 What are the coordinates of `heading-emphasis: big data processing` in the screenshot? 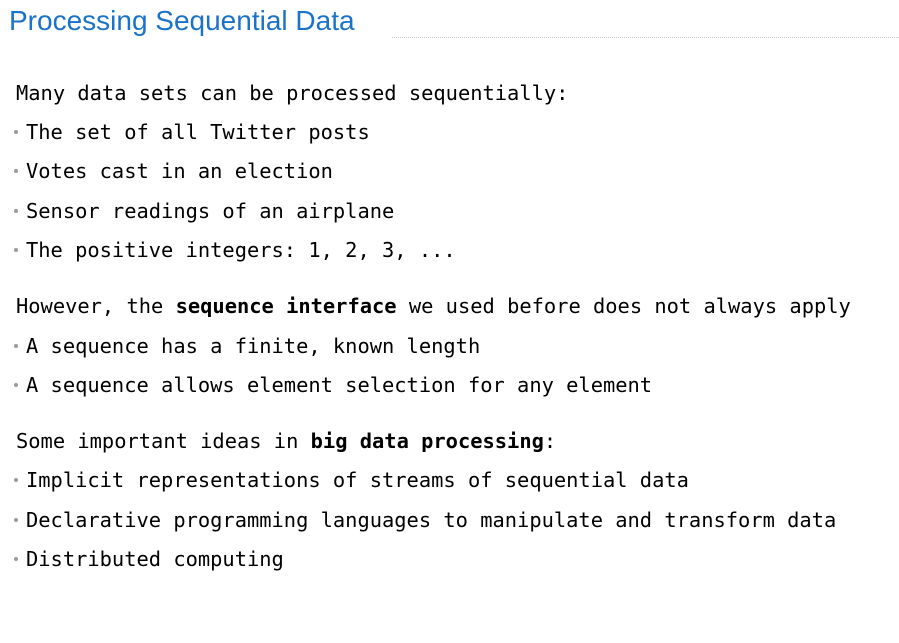 It's located at (427, 441).